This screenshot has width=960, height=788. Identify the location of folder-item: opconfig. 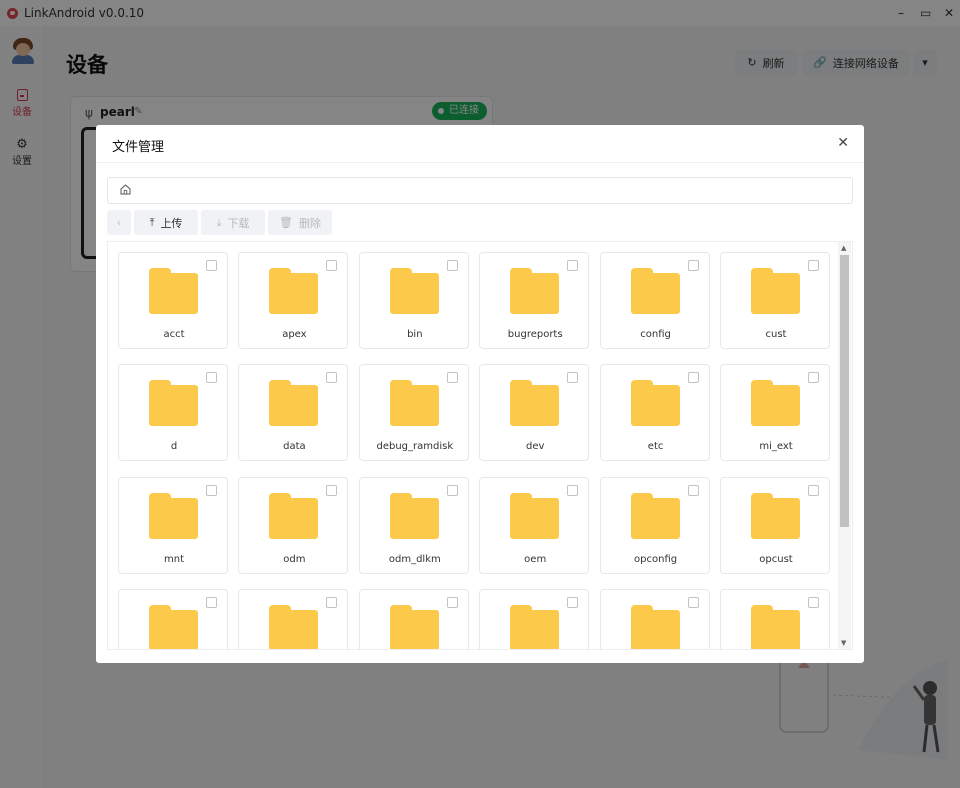
(654, 525).